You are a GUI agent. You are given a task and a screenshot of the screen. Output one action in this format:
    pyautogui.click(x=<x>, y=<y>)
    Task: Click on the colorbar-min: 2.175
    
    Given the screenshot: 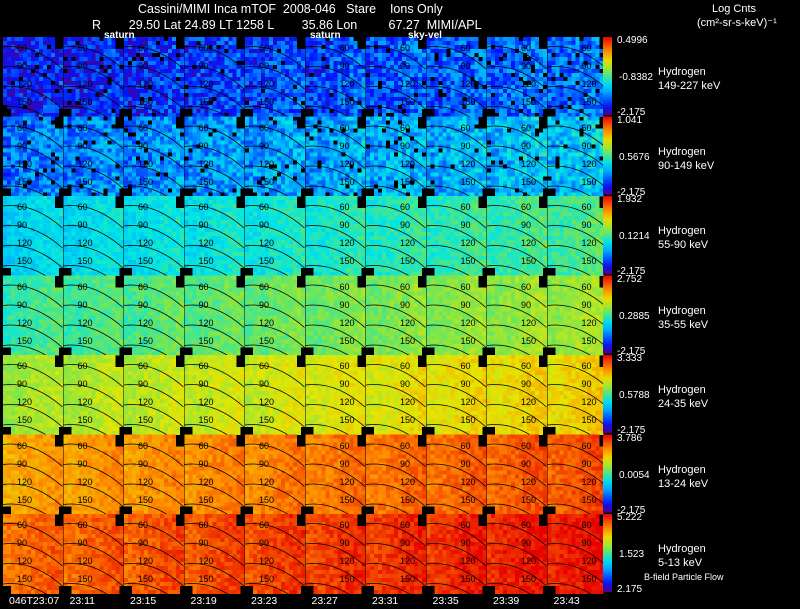 What is the action you would take?
    pyautogui.click(x=629, y=589)
    